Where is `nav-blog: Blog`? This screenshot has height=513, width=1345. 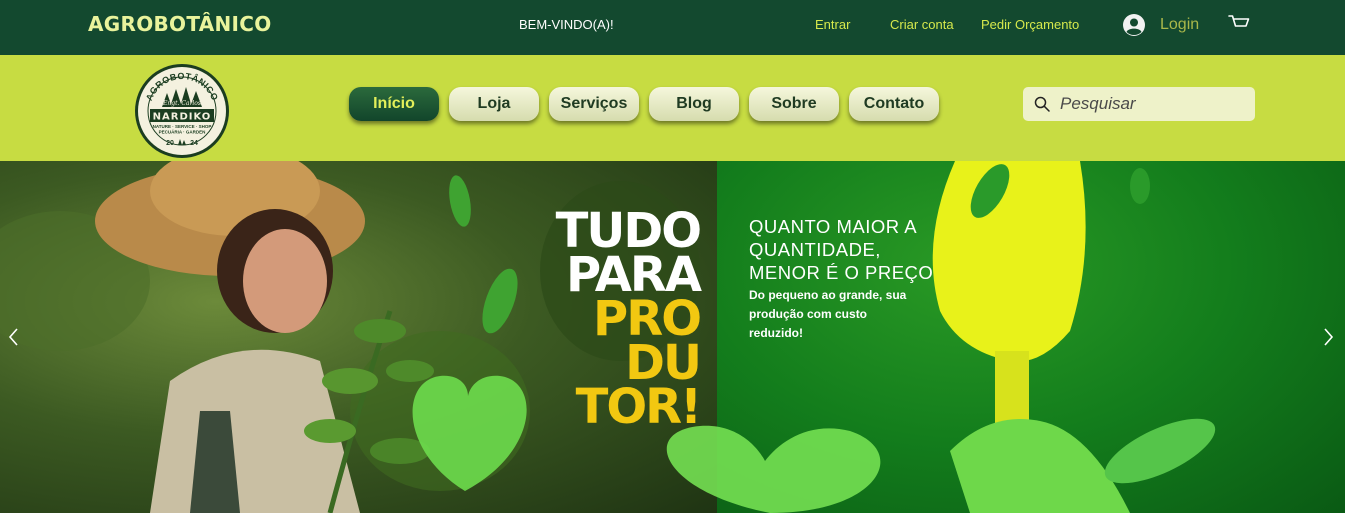
nav-blog: Blog is located at coordinates (694, 104).